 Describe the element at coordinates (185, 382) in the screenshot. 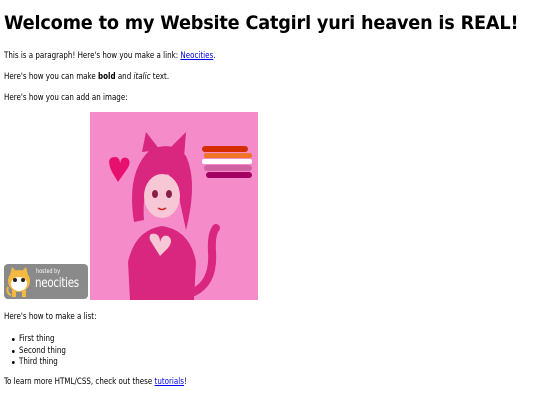

I see `paragraph-text: !` at that location.